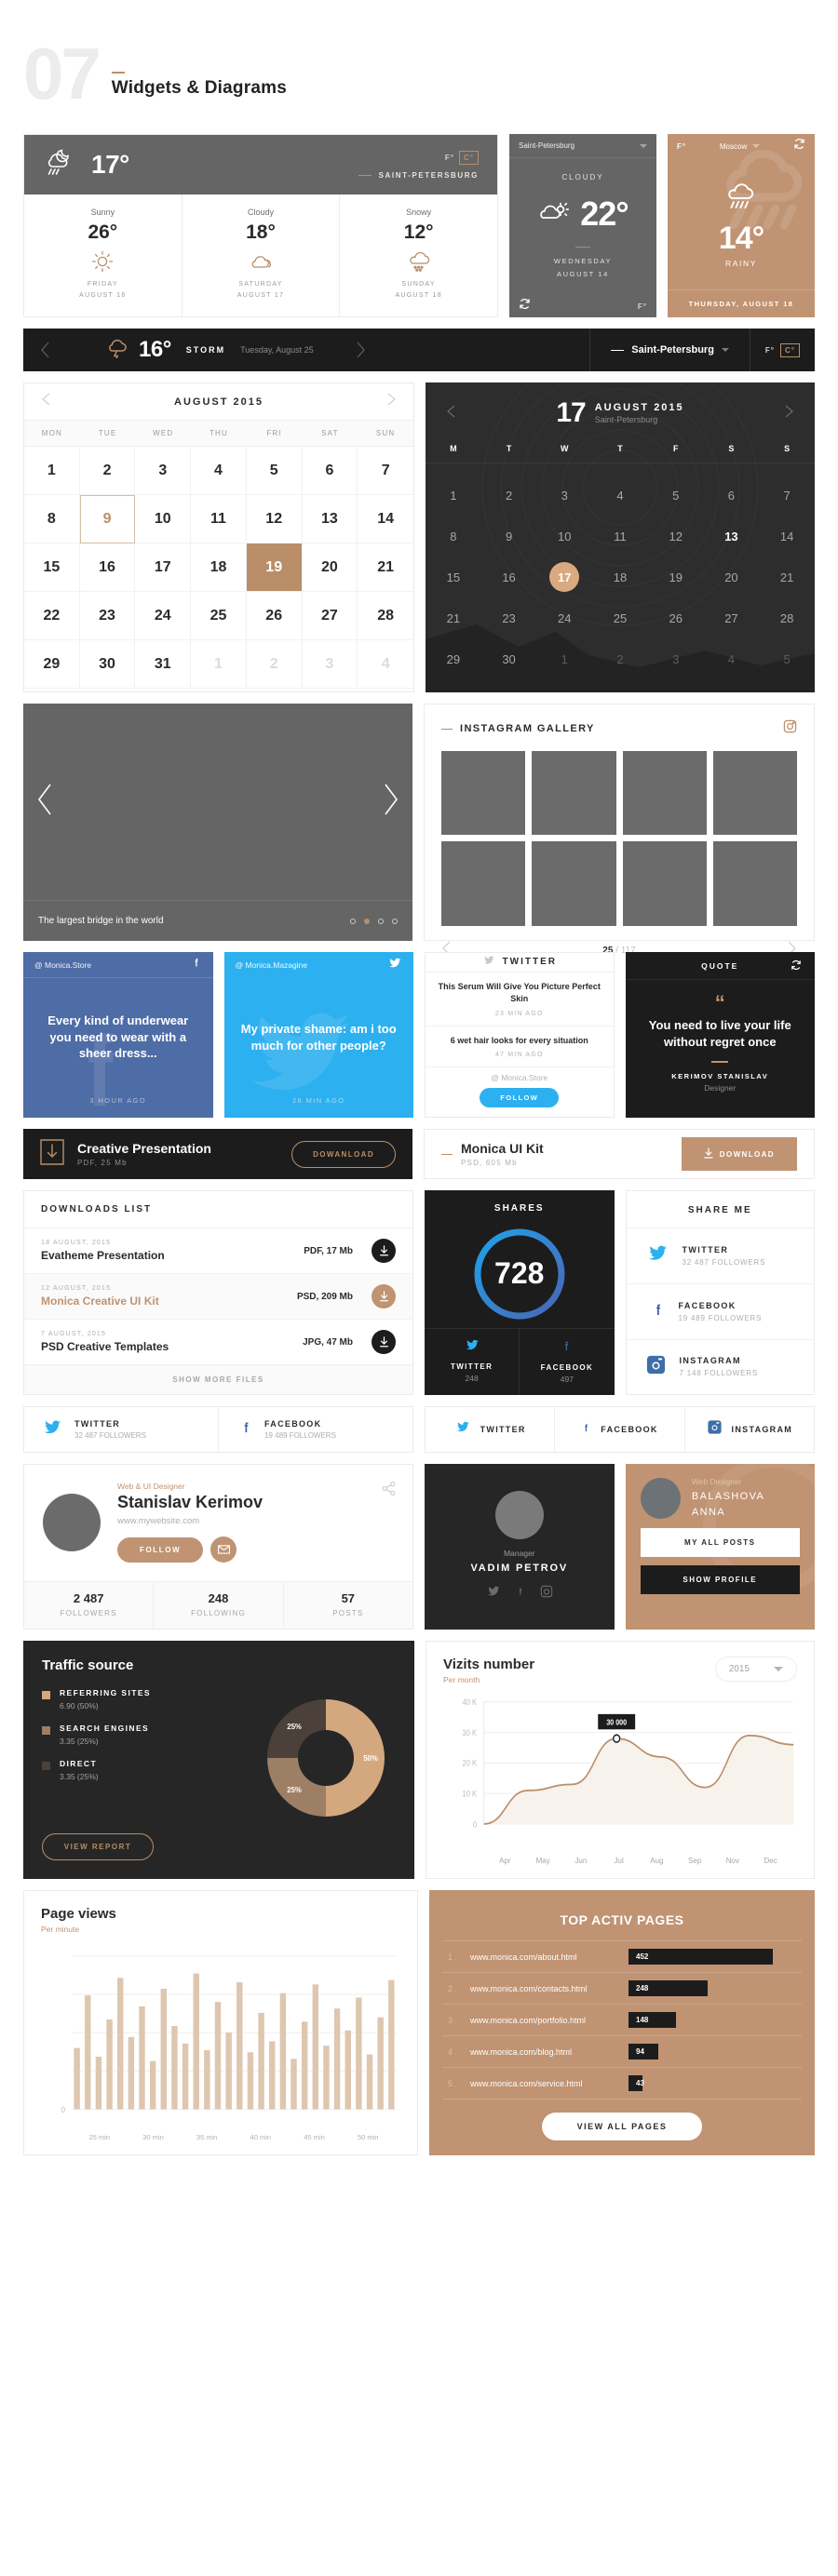 Image resolution: width=838 pixels, height=2576 pixels. What do you see at coordinates (274, 519) in the screenshot?
I see `calendar-day: 12` at bounding box center [274, 519].